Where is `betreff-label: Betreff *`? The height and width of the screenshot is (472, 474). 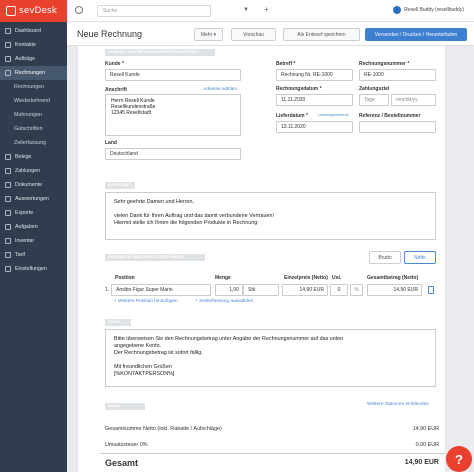 betreff-label: Betreff * is located at coordinates (286, 64).